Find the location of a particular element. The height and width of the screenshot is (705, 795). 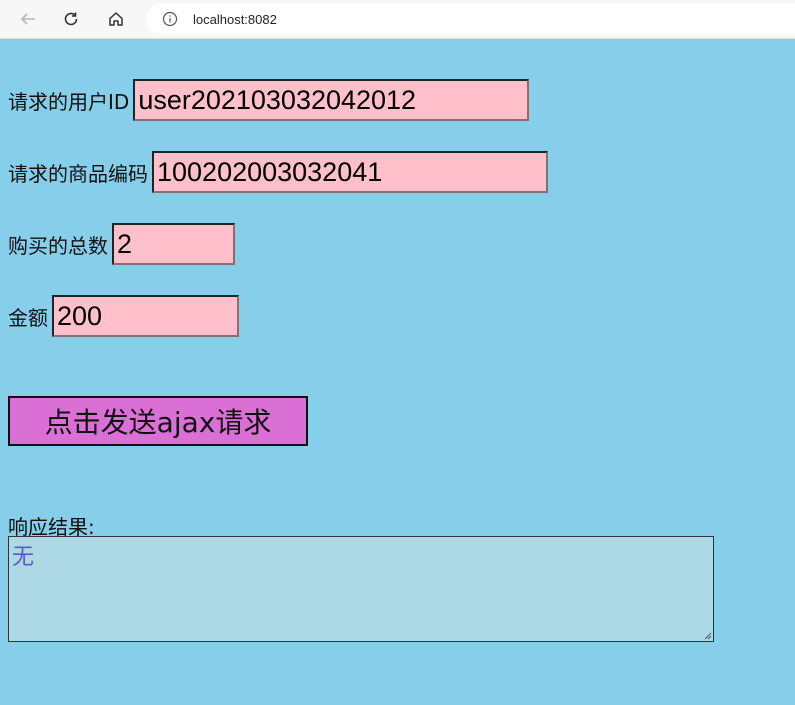

url-text: localhost:8082 is located at coordinates (235, 19).